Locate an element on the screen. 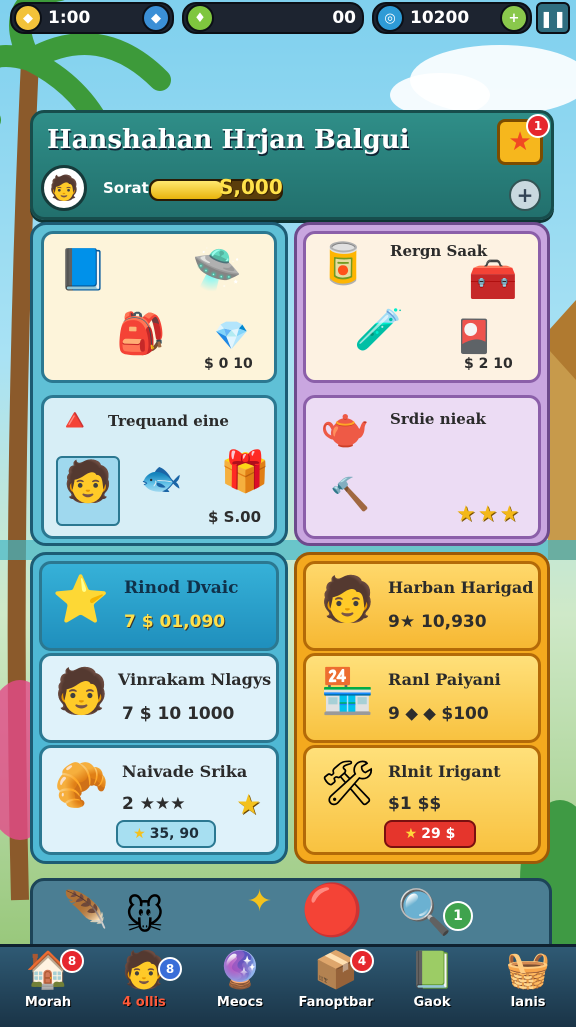 The width and height of the screenshot is (576, 1027). item-tray: 🪶 🐭 ✦ 🔴 🔍 1 is located at coordinates (291, 916).